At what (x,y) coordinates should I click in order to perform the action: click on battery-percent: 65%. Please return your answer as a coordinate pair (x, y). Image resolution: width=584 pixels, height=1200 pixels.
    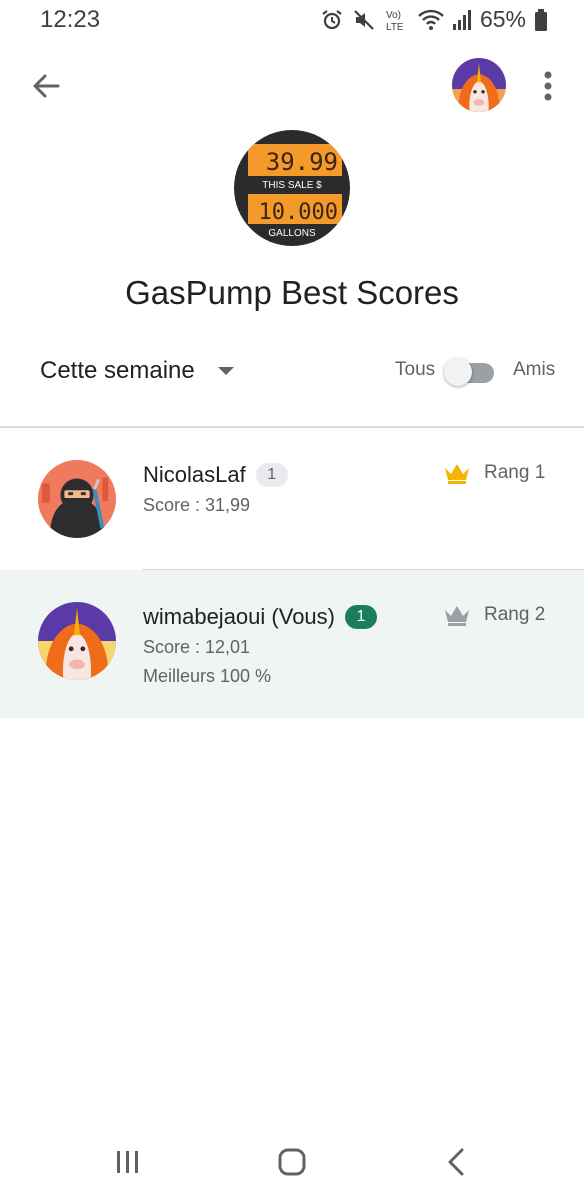
    Looking at the image, I should click on (502, 19).